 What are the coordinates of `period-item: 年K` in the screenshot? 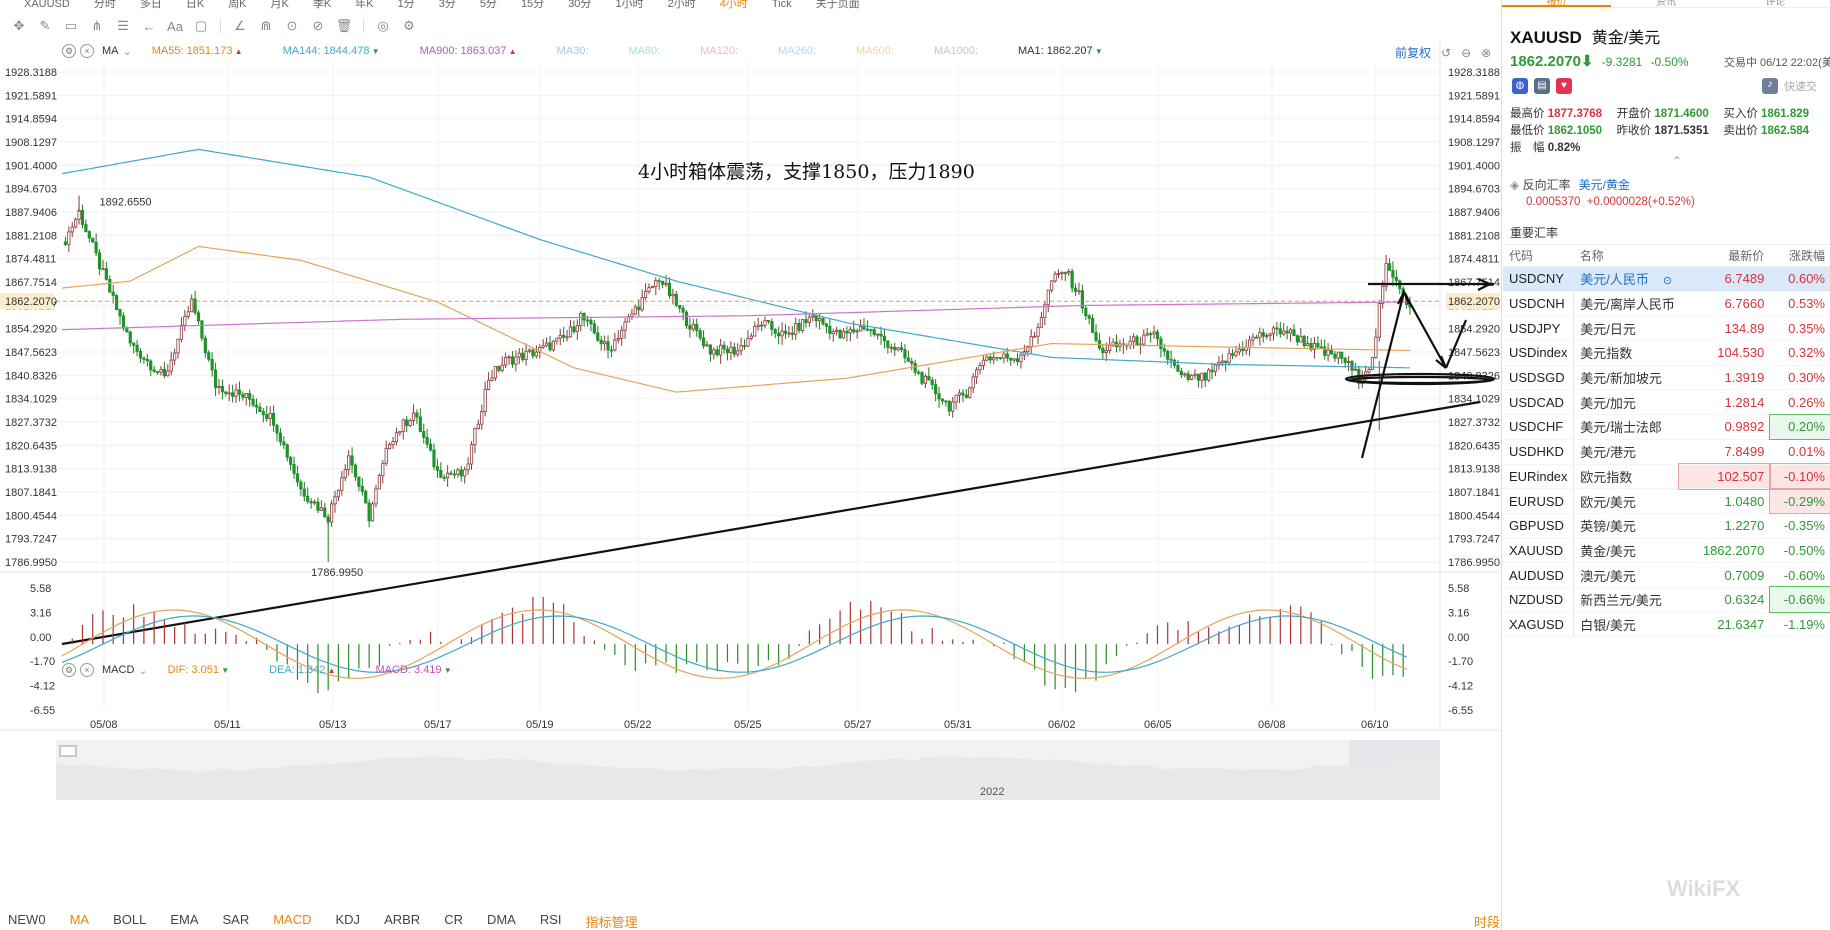 It's located at (364, 6).